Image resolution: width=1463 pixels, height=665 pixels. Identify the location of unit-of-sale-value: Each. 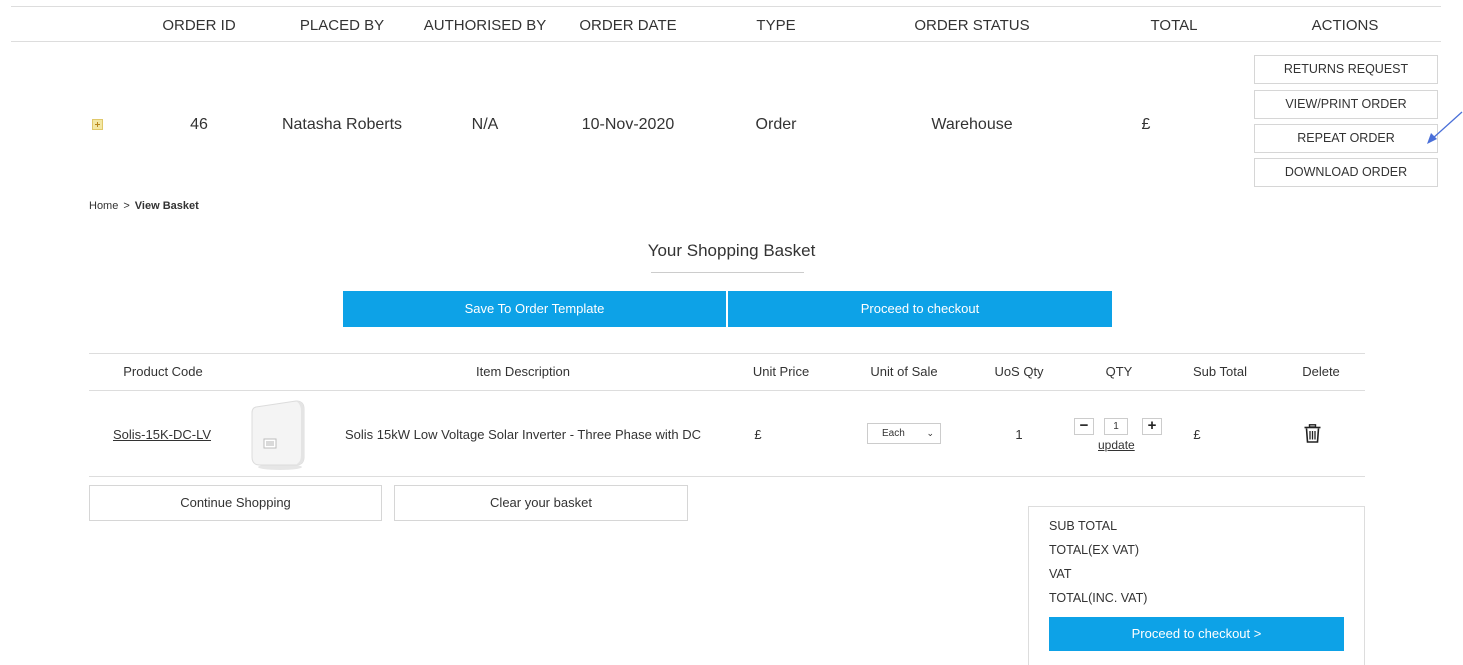
(893, 433).